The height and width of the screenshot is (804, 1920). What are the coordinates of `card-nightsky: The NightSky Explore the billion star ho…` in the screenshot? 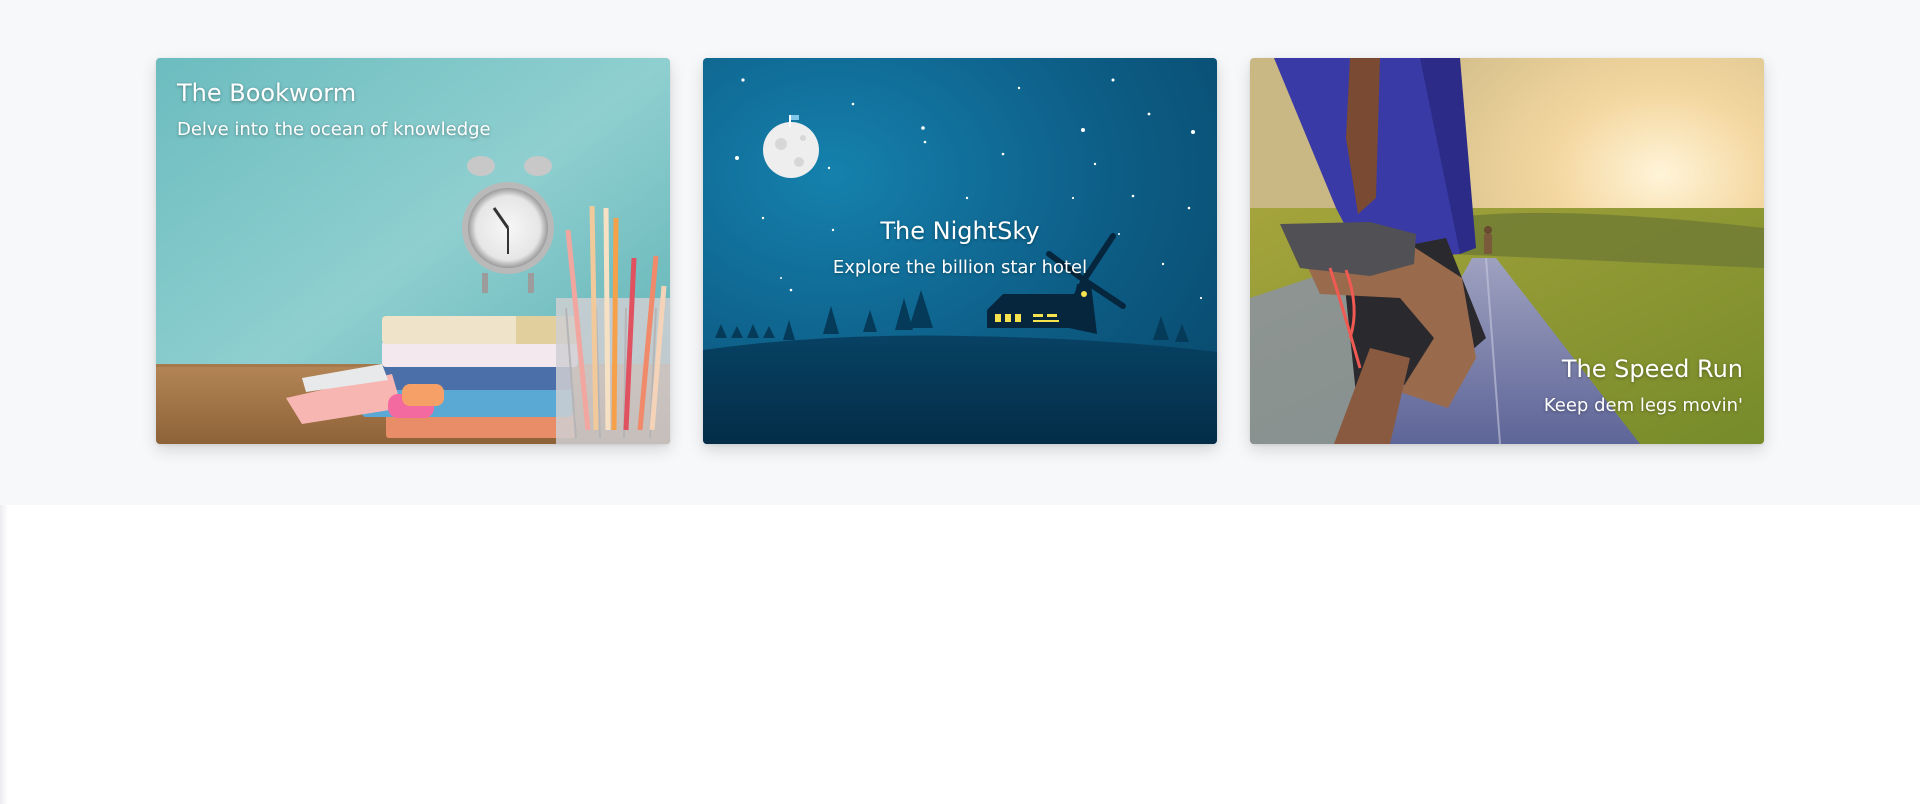 It's located at (960, 251).